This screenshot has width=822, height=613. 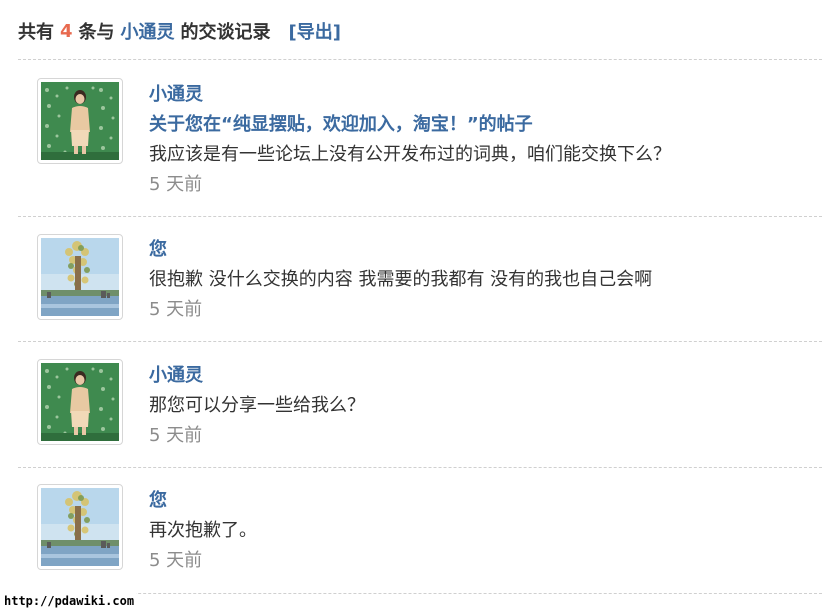 What do you see at coordinates (257, 405) in the screenshot?
I see `message-body: 那您可以分享一些给我么？` at bounding box center [257, 405].